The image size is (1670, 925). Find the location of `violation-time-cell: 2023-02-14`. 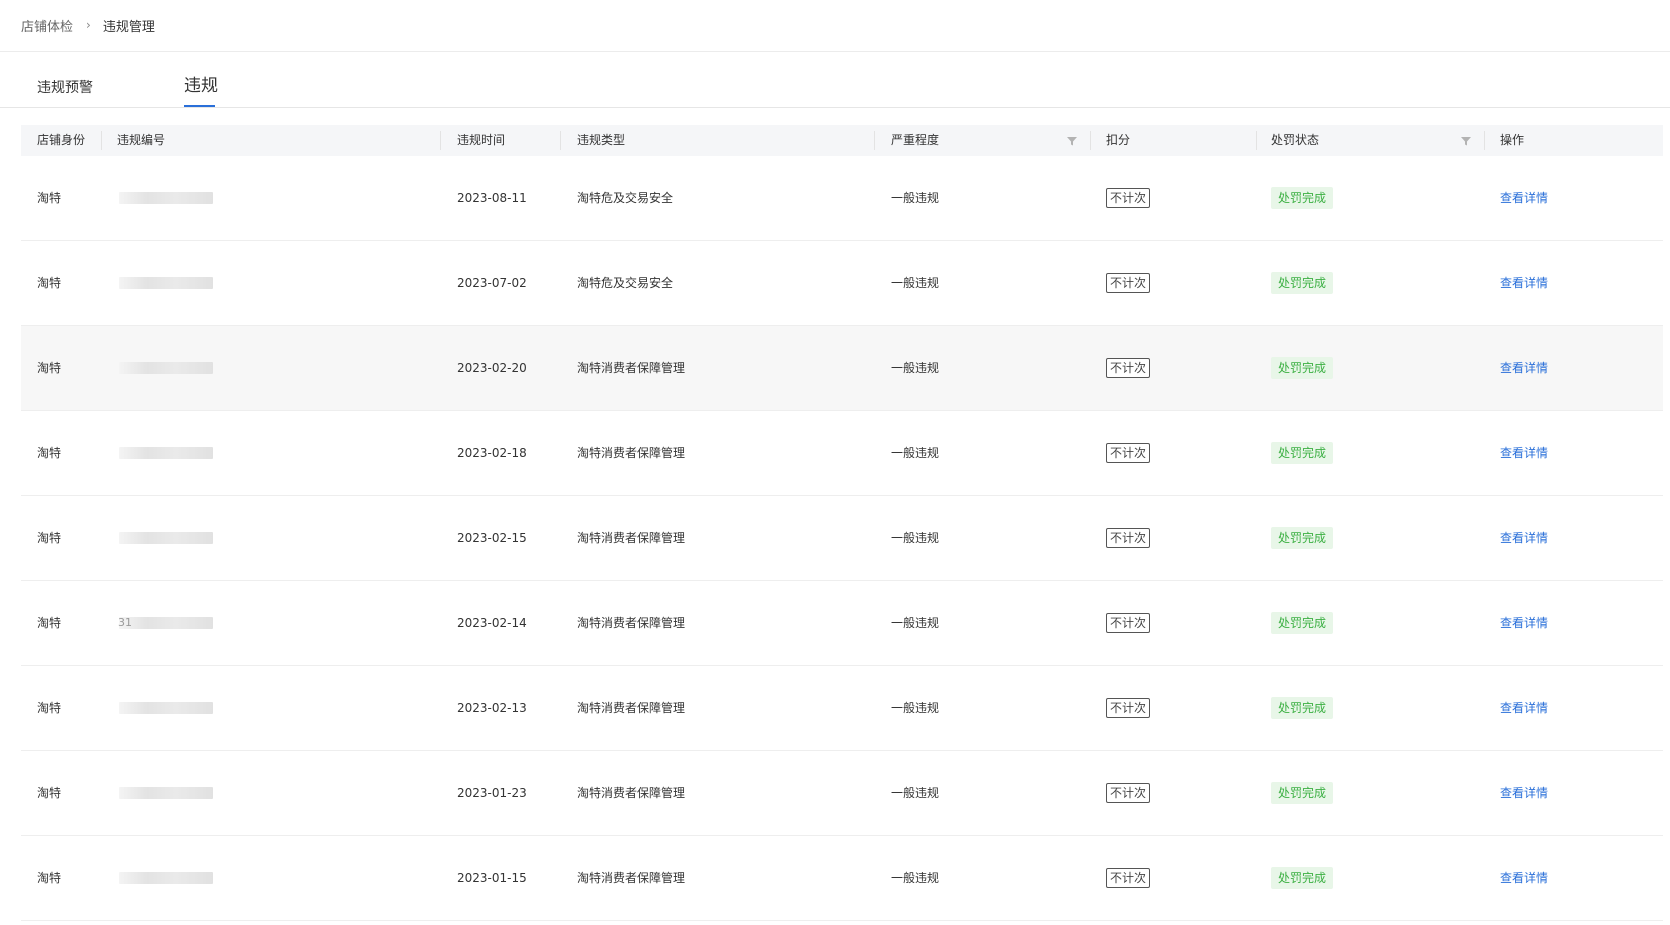

violation-time-cell: 2023-02-14 is located at coordinates (492, 623).